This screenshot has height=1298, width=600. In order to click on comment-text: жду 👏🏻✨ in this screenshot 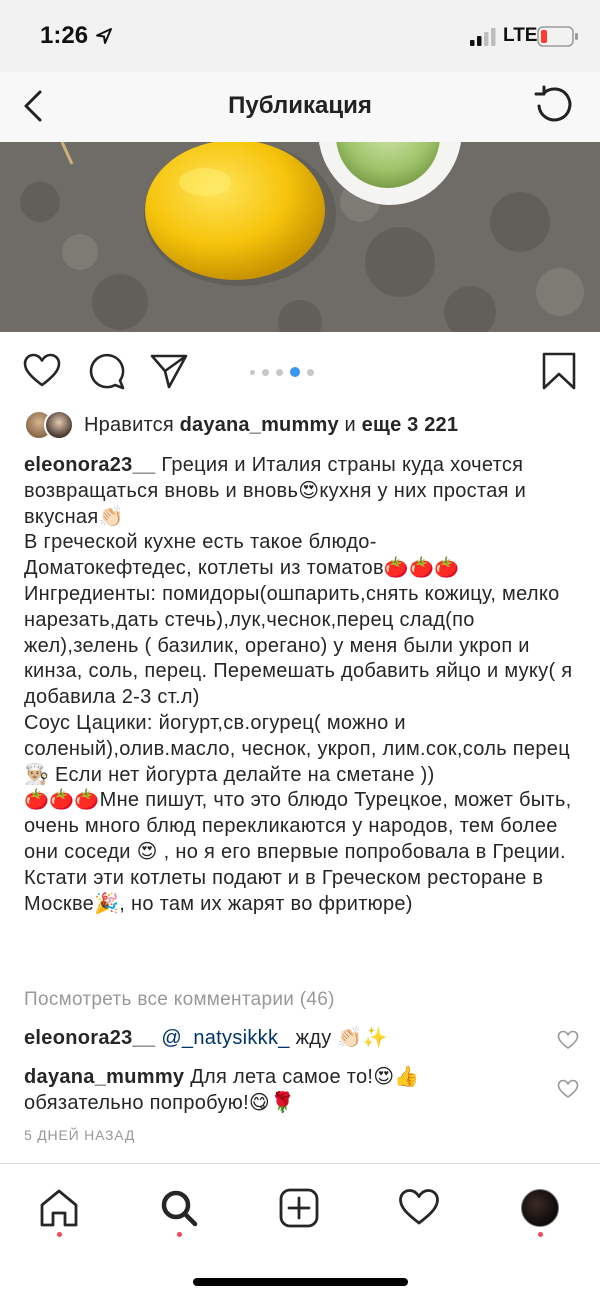, I will do `click(338, 1038)`.